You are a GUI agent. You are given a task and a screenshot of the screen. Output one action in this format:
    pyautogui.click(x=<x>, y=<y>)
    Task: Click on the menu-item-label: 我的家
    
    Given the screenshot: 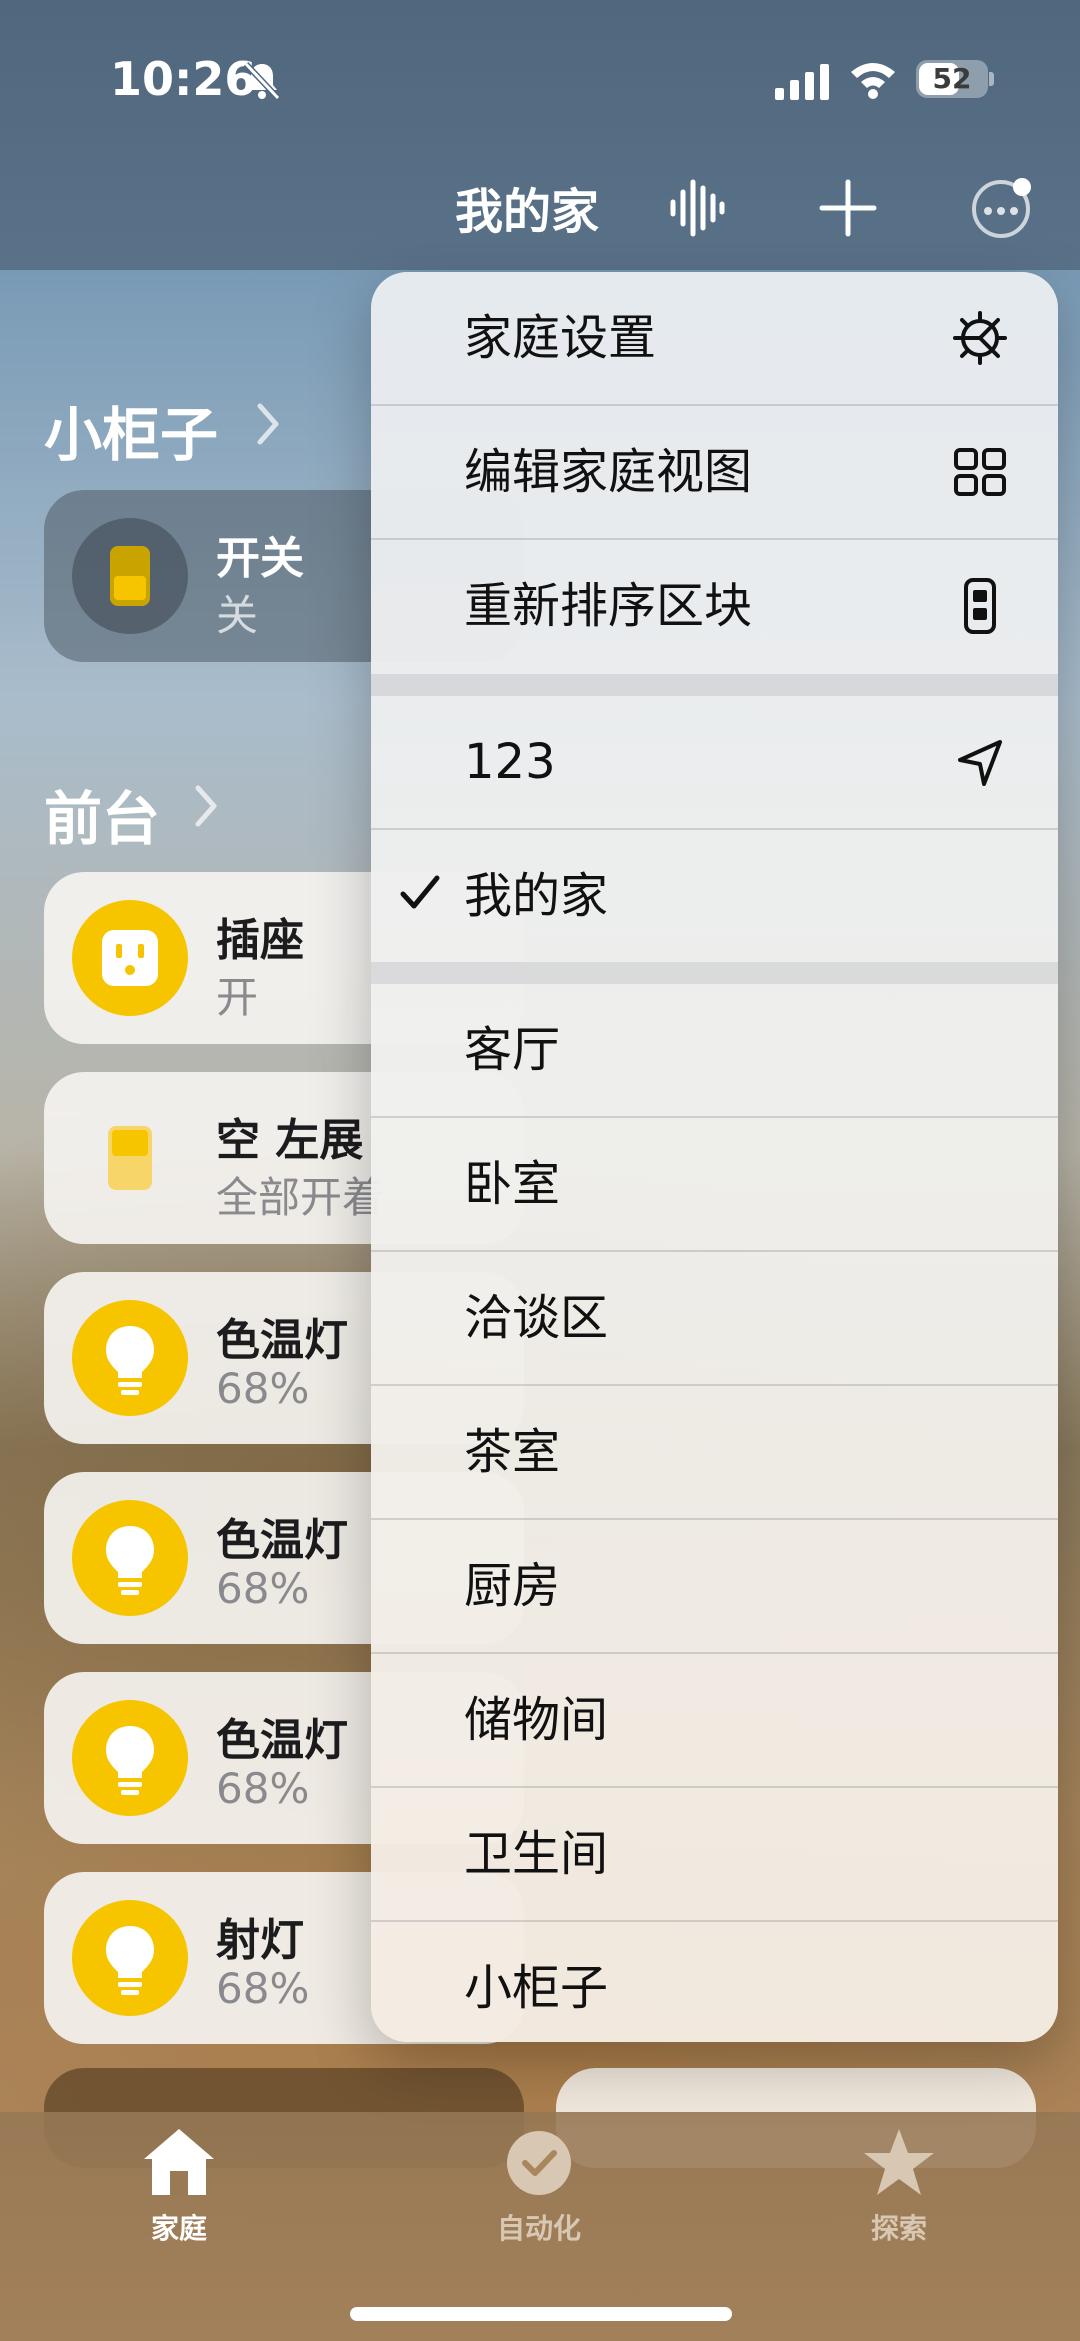 What is the action you would take?
    pyautogui.click(x=536, y=896)
    